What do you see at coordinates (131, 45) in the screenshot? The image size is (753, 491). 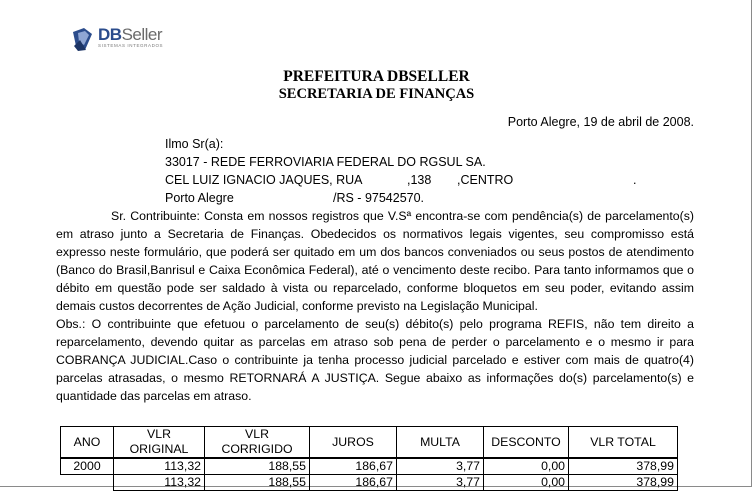 I see `logo-tagline: SISTEMAS INTEGRADOS` at bounding box center [131, 45].